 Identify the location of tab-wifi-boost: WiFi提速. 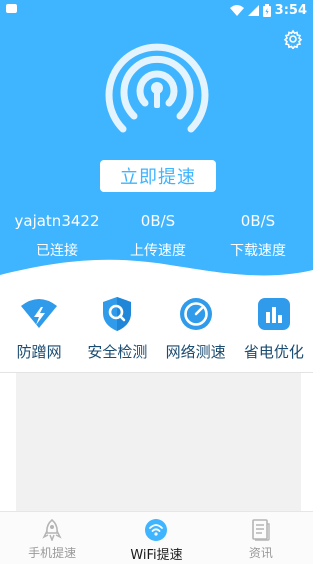
(156, 538).